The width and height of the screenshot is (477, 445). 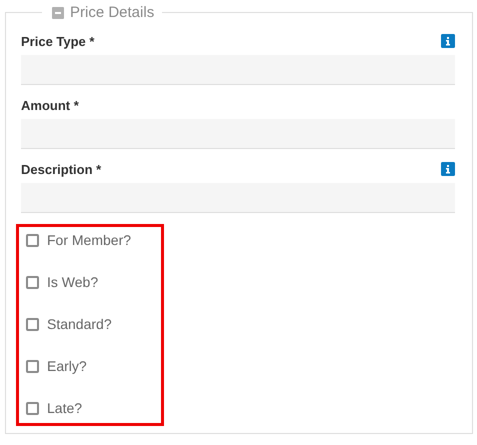 What do you see at coordinates (79, 324) in the screenshot?
I see `checkbox-label: Standard?` at bounding box center [79, 324].